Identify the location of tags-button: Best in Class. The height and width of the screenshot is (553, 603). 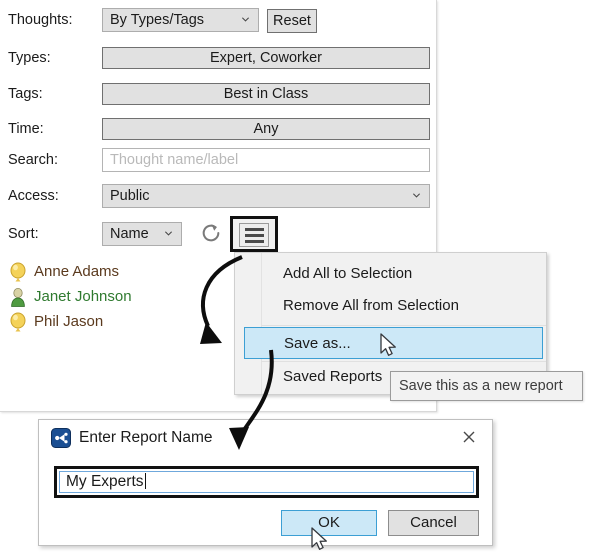
(266, 94).